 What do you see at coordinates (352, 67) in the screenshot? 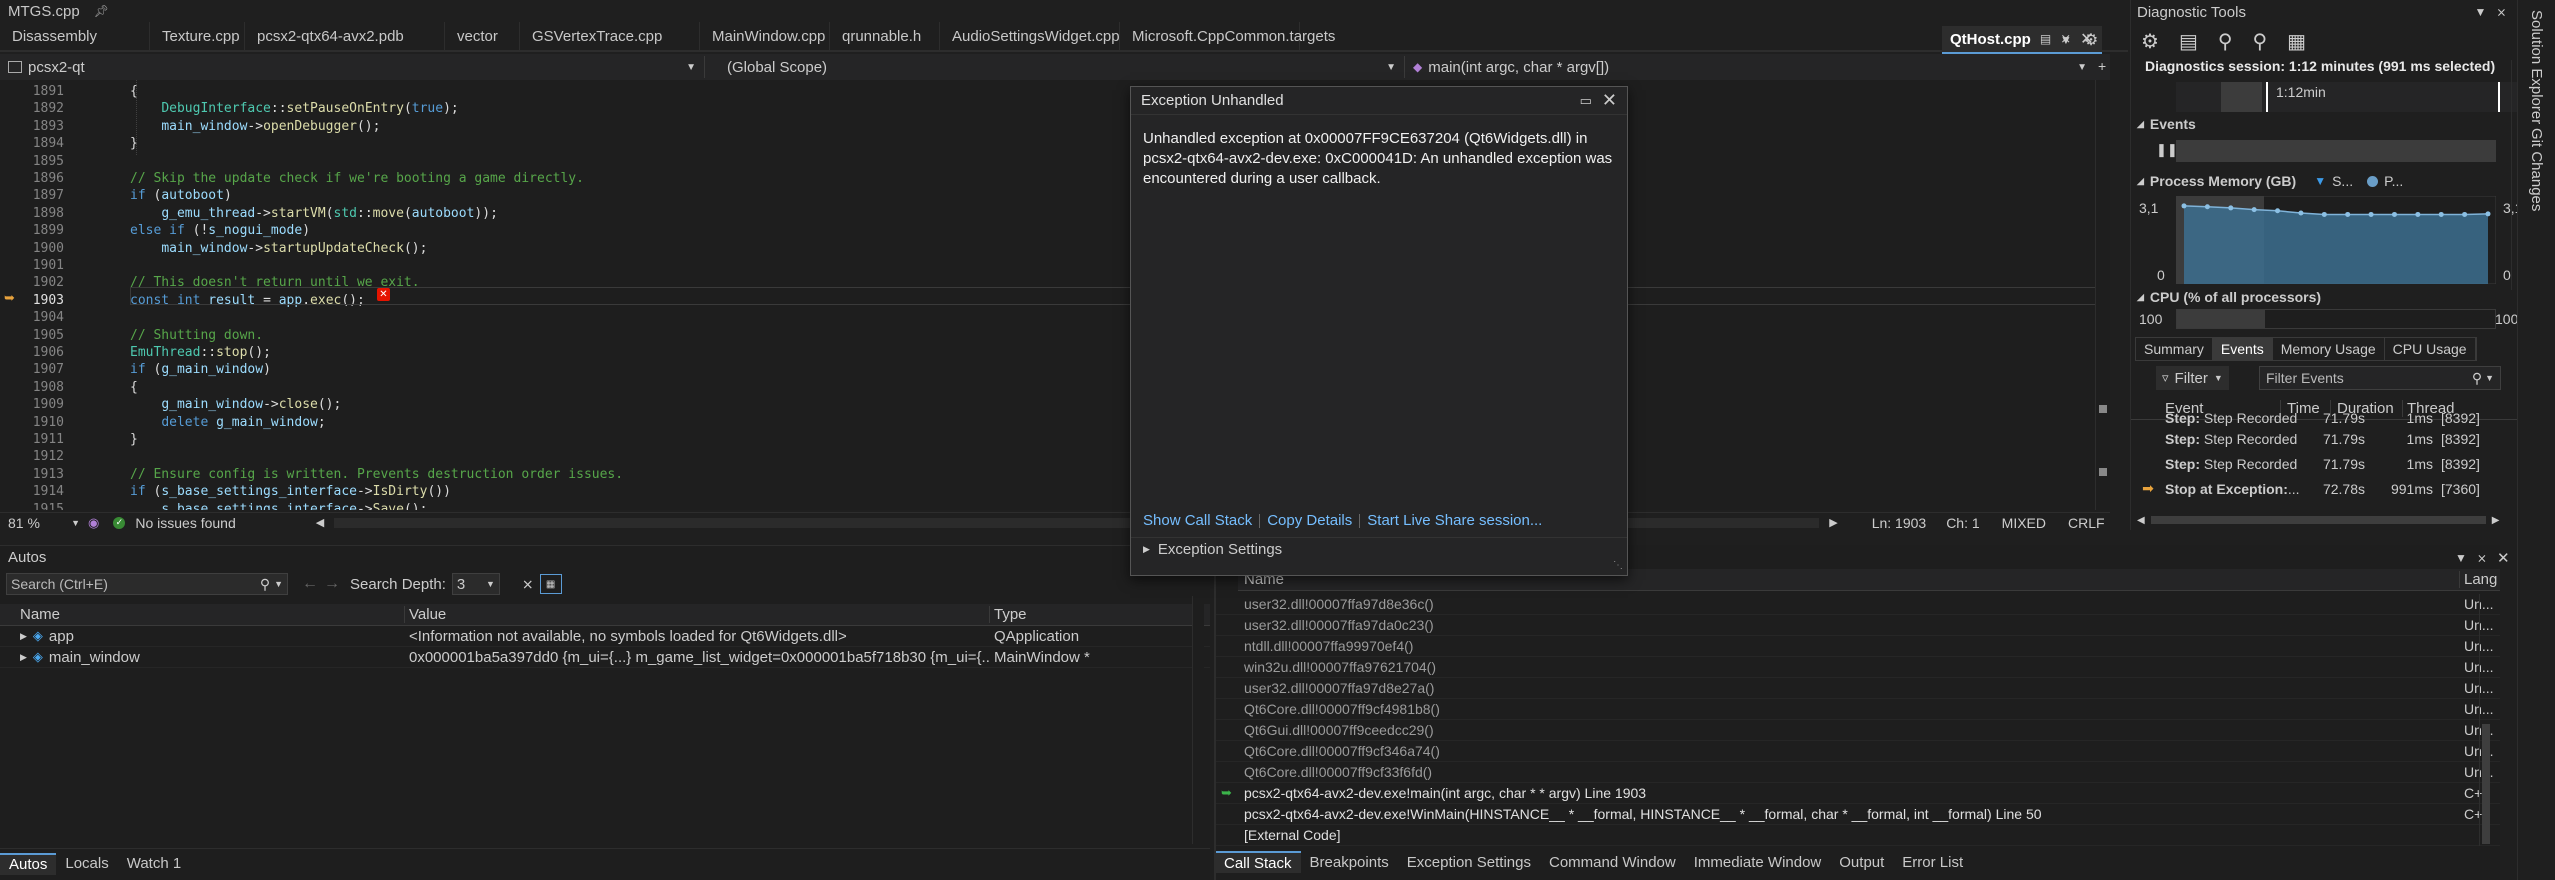
I see `project-dropdown: pcsx2-qt ▼` at bounding box center [352, 67].